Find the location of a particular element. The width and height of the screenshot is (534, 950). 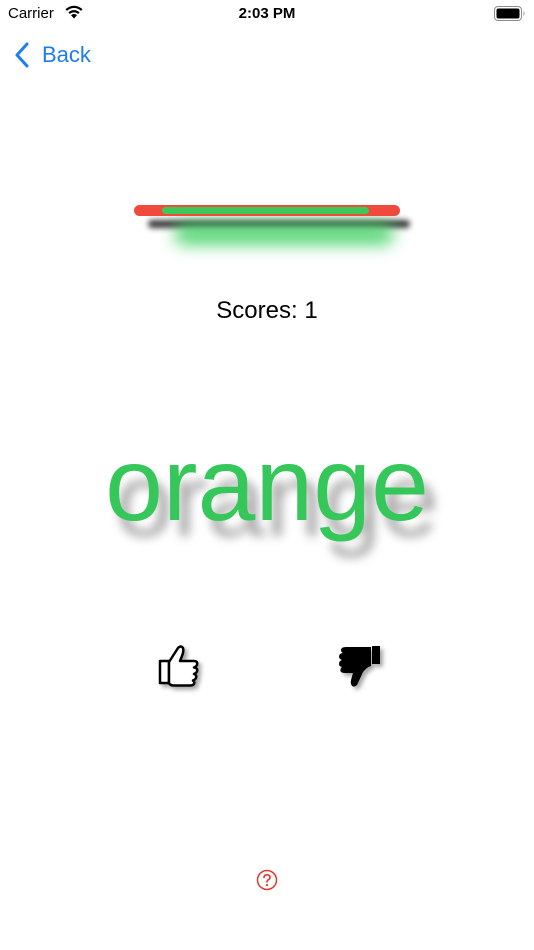

thumbs-down-icon is located at coordinates (359, 666).